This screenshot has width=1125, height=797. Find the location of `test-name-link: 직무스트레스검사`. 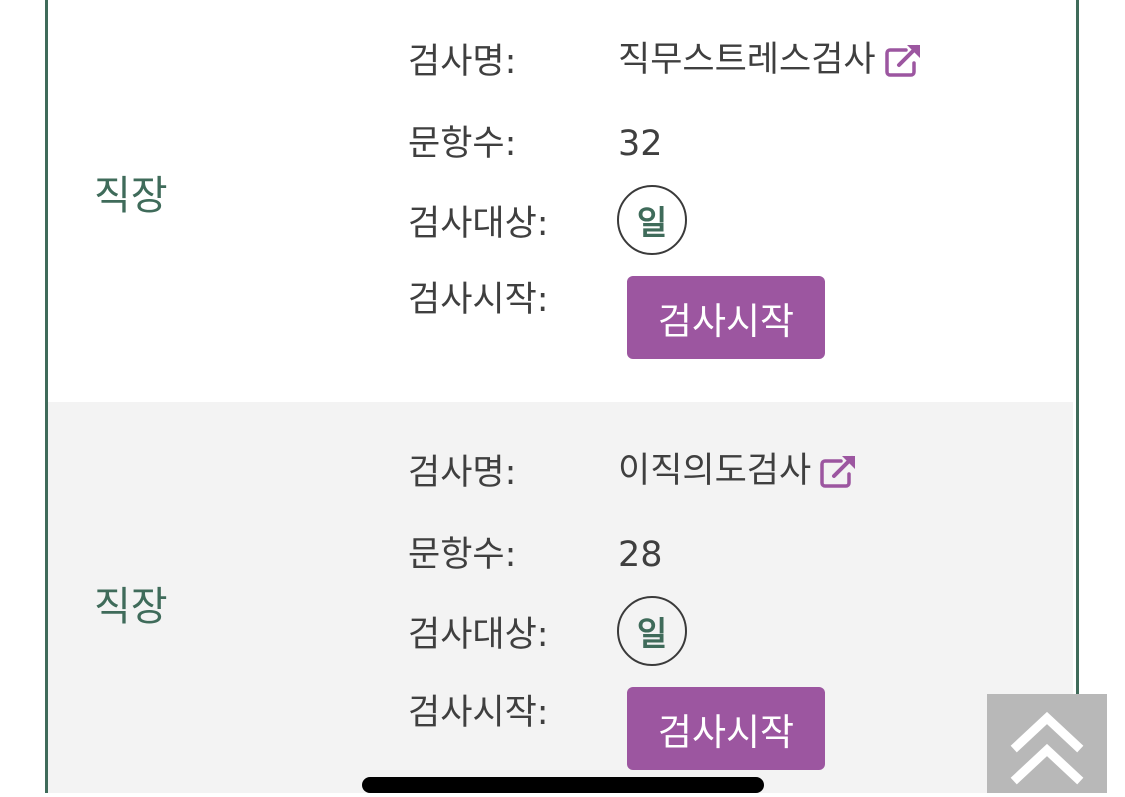

test-name-link: 직무스트레스검사 is located at coordinates (771, 60).